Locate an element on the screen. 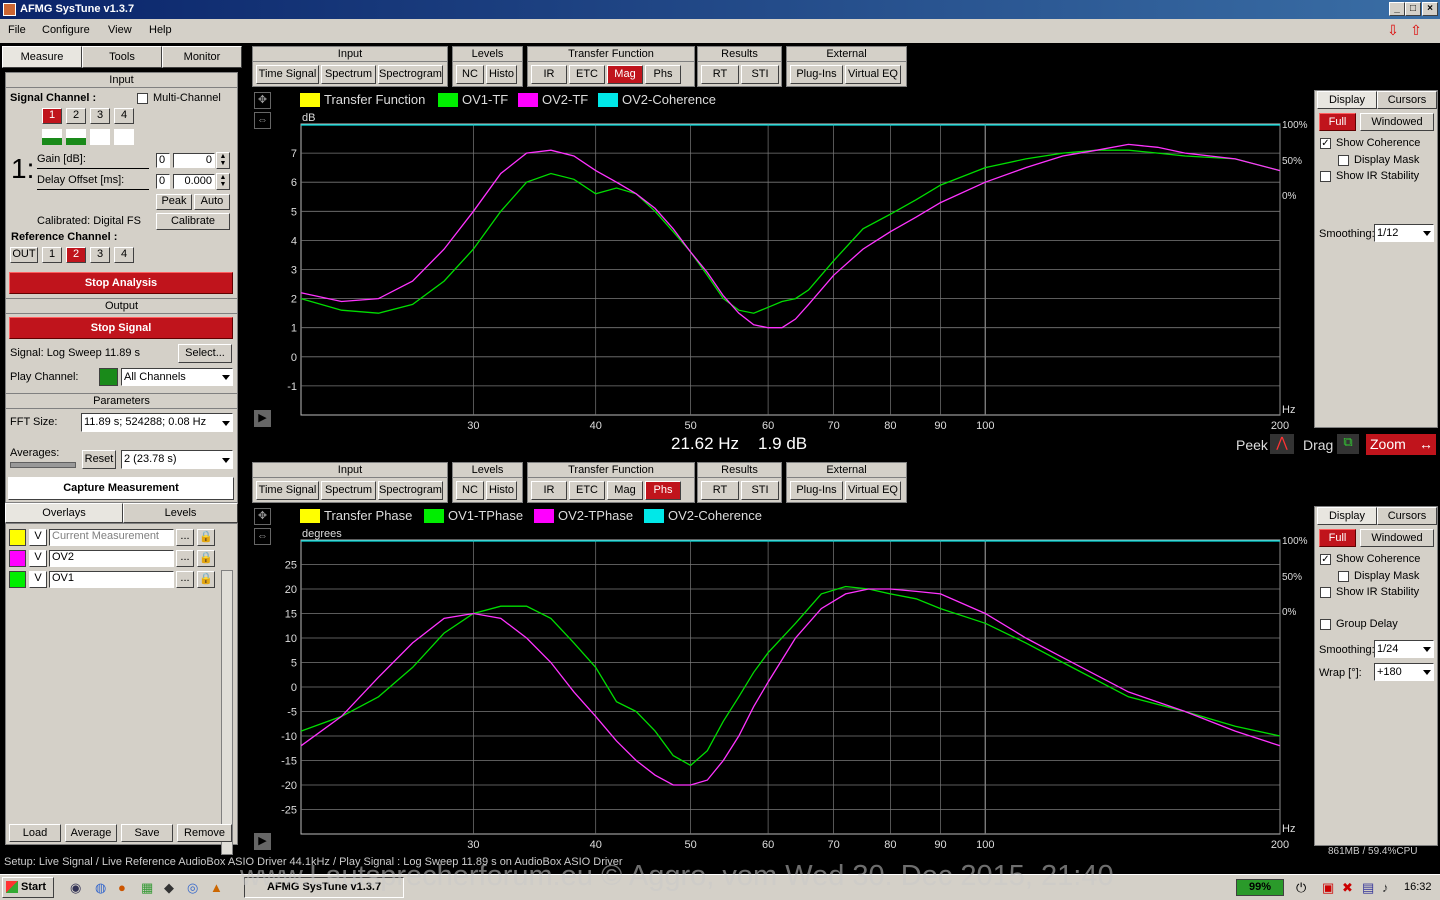  overlay-name: OV2 is located at coordinates (111, 558).